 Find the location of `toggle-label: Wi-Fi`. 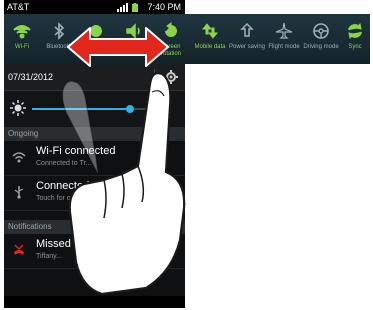

toggle-label: Wi-Fi is located at coordinates (22, 47).